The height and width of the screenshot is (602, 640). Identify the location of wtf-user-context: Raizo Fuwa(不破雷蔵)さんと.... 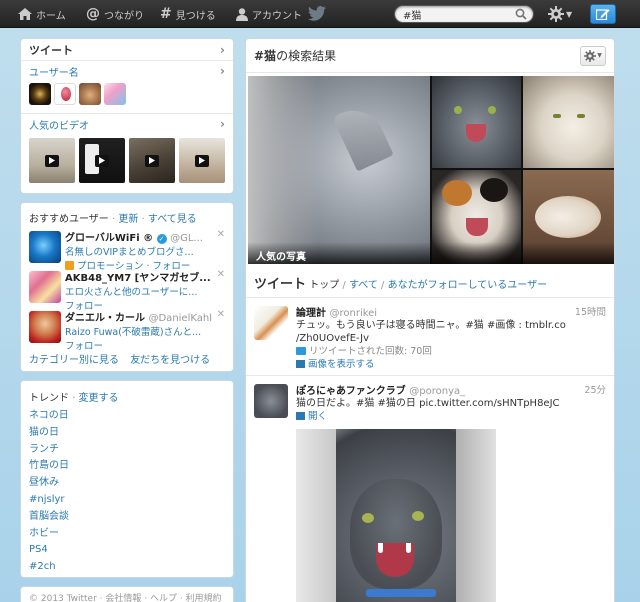
(145, 331).